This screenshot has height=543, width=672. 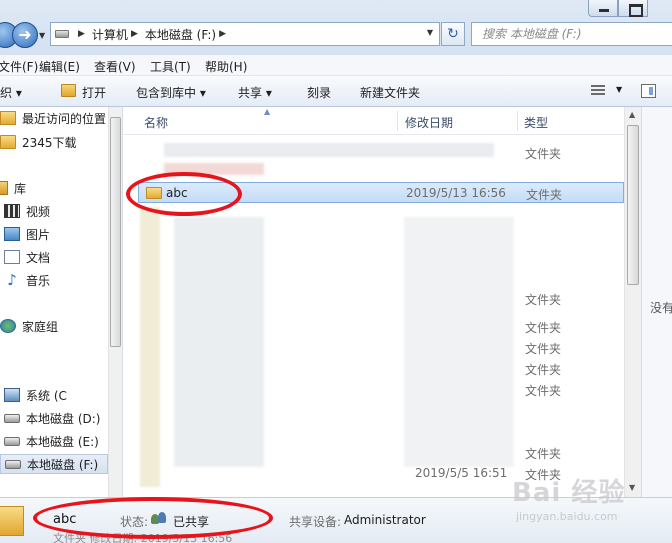 What do you see at coordinates (429, 122) in the screenshot?
I see `column-modified: 修改日期` at bounding box center [429, 122].